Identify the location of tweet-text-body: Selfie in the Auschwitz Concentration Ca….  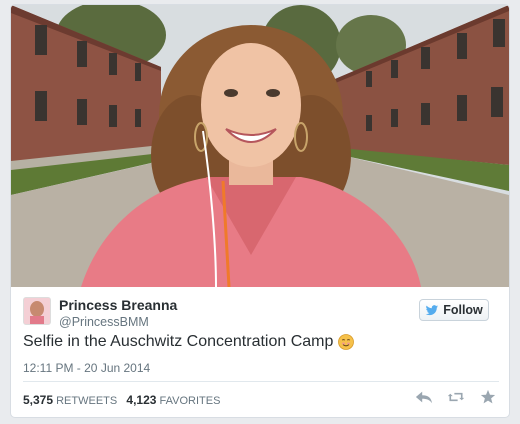
(178, 341).